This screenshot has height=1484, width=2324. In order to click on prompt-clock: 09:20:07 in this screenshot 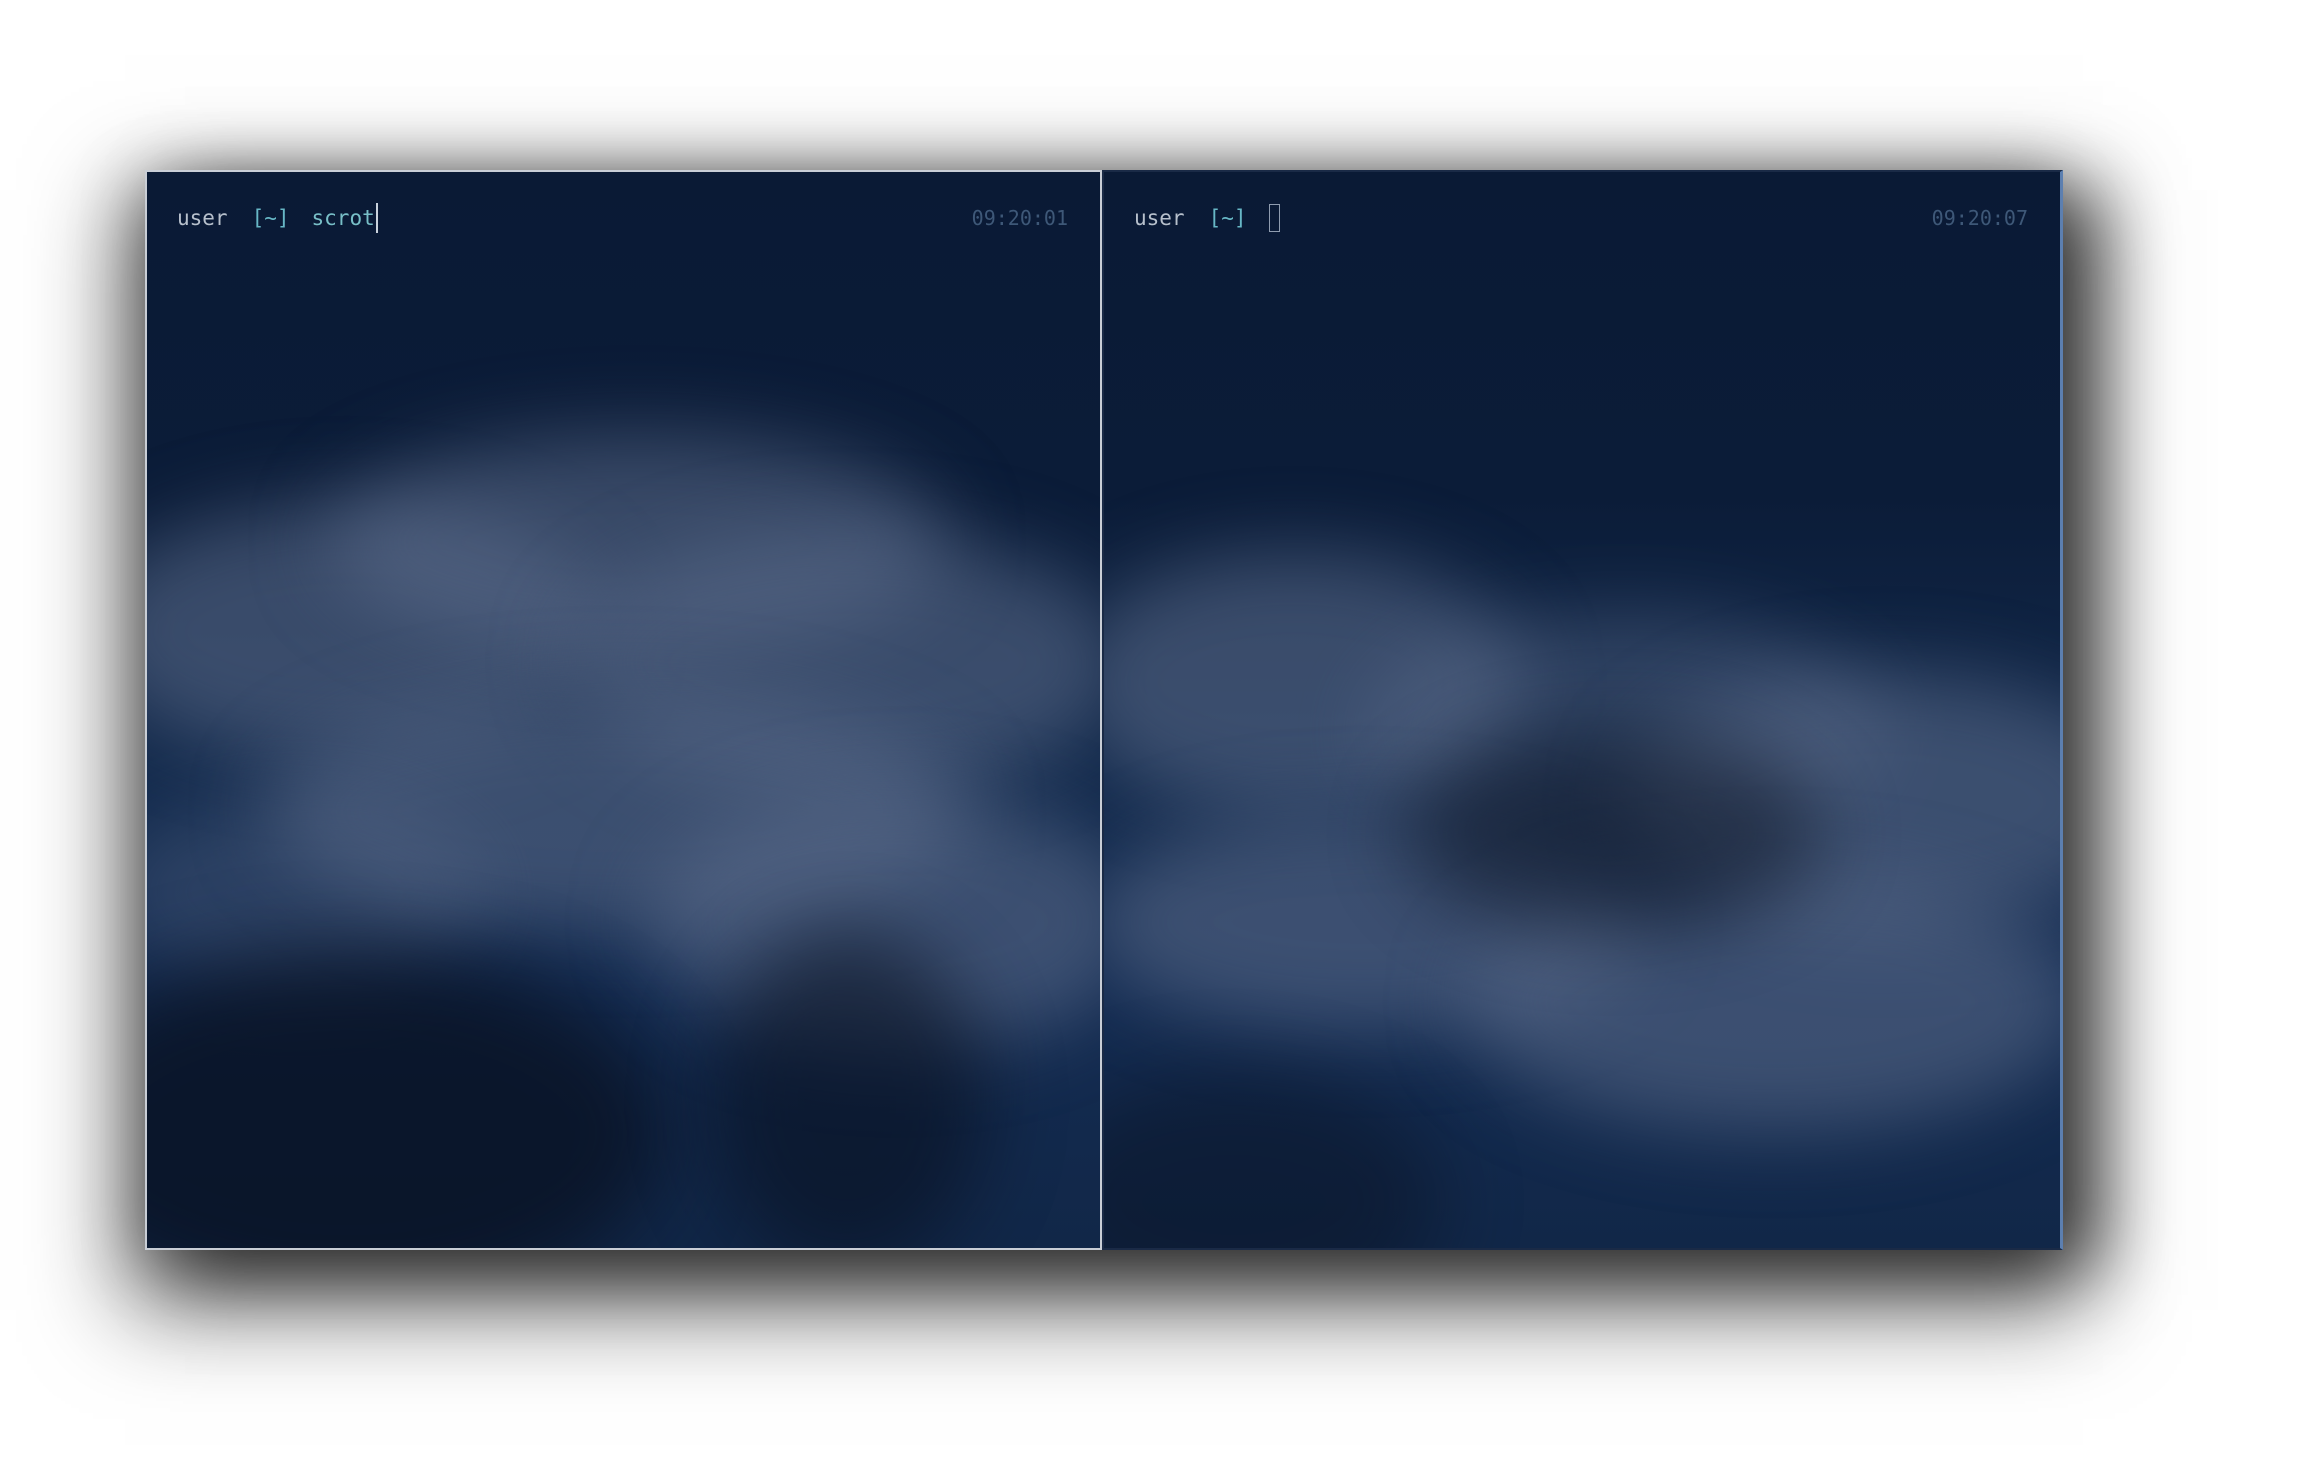, I will do `click(1979, 218)`.